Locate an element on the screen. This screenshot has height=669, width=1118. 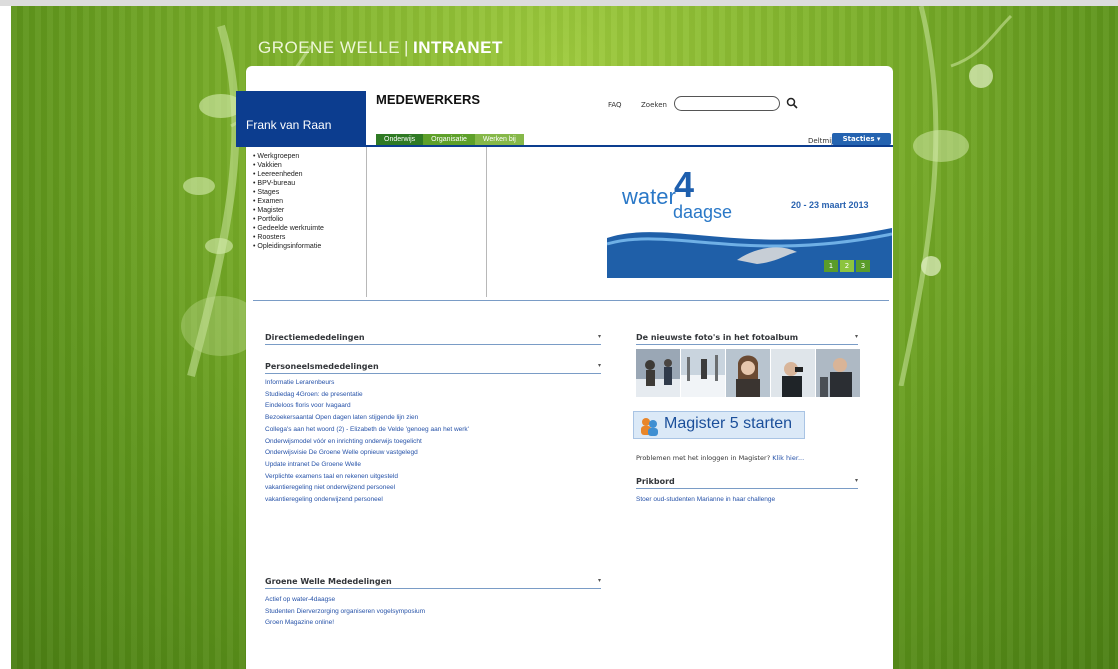
menu-item-stages: • Stages is located at coordinates (288, 192).